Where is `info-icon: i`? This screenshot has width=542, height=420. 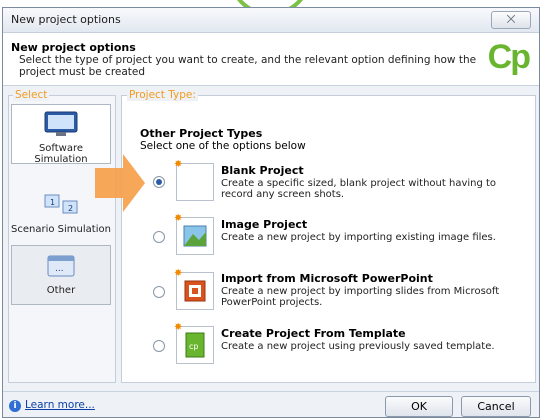 info-icon: i is located at coordinates (15, 406).